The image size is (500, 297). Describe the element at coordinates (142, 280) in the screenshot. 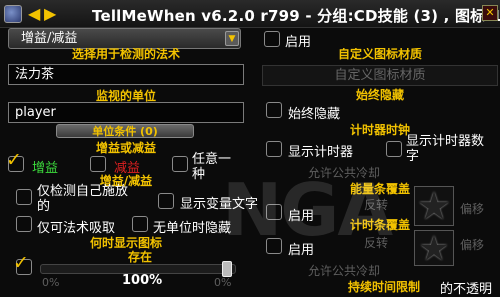

I see `slider-value-label: 100%` at that location.